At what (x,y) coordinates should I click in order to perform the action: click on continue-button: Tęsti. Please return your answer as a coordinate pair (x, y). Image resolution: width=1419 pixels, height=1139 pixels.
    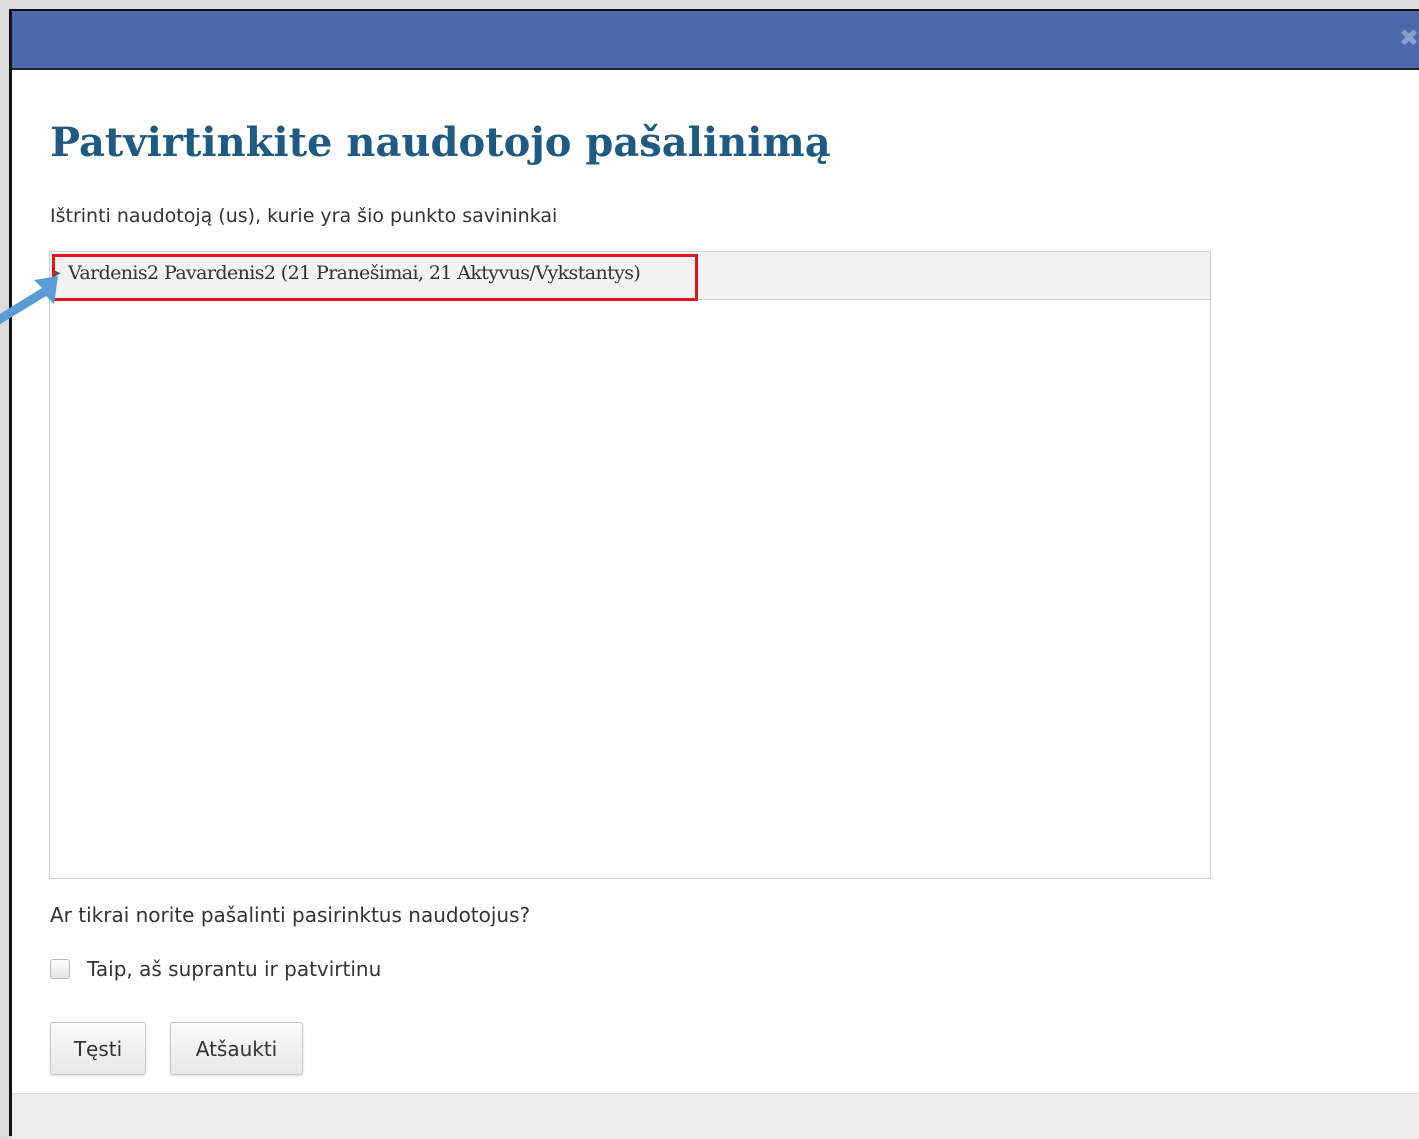
    Looking at the image, I should click on (98, 1048).